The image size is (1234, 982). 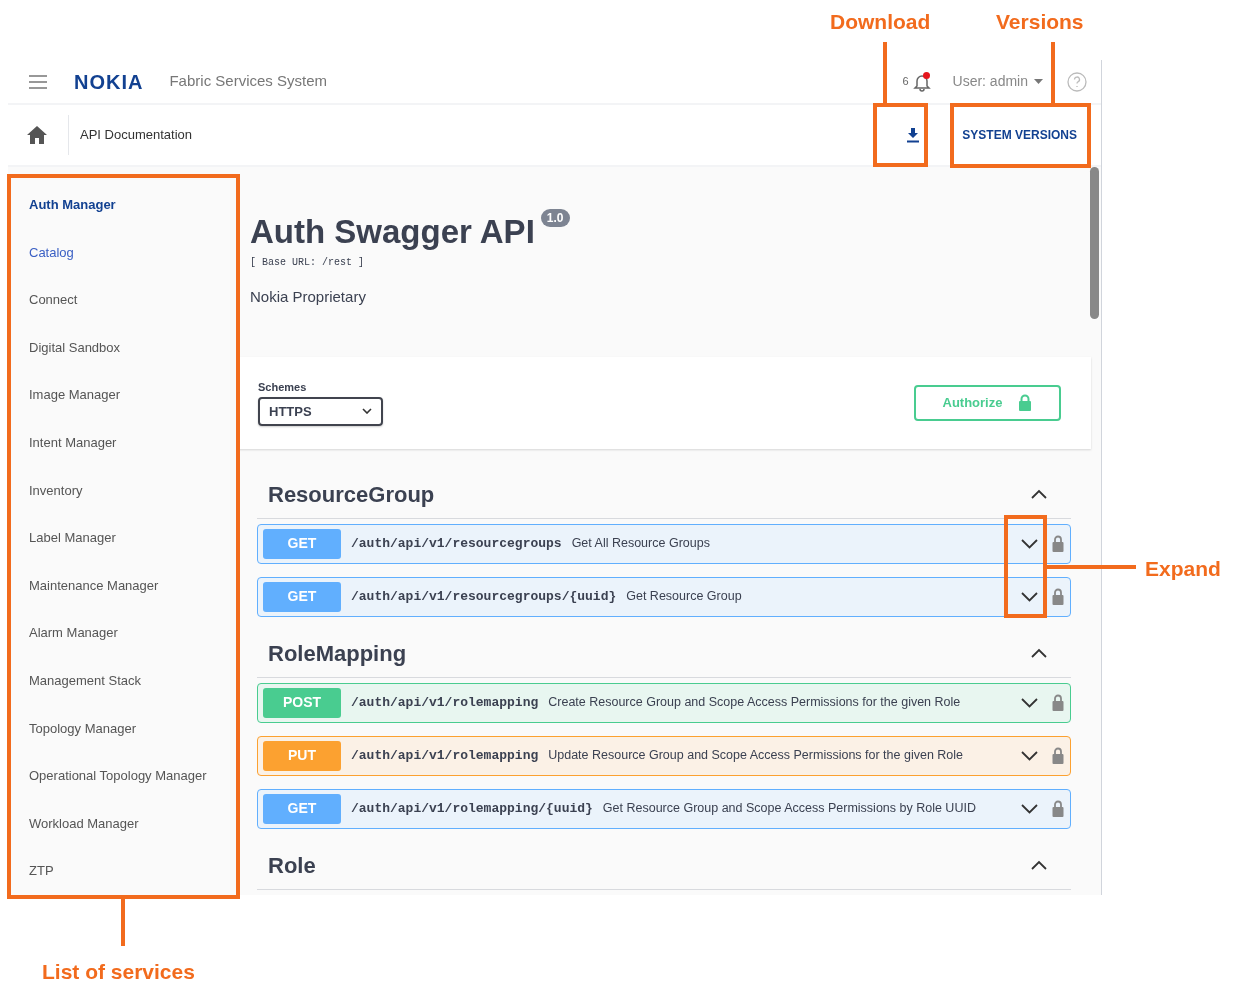 What do you see at coordinates (136, 135) in the screenshot?
I see `page-title: API Documentation` at bounding box center [136, 135].